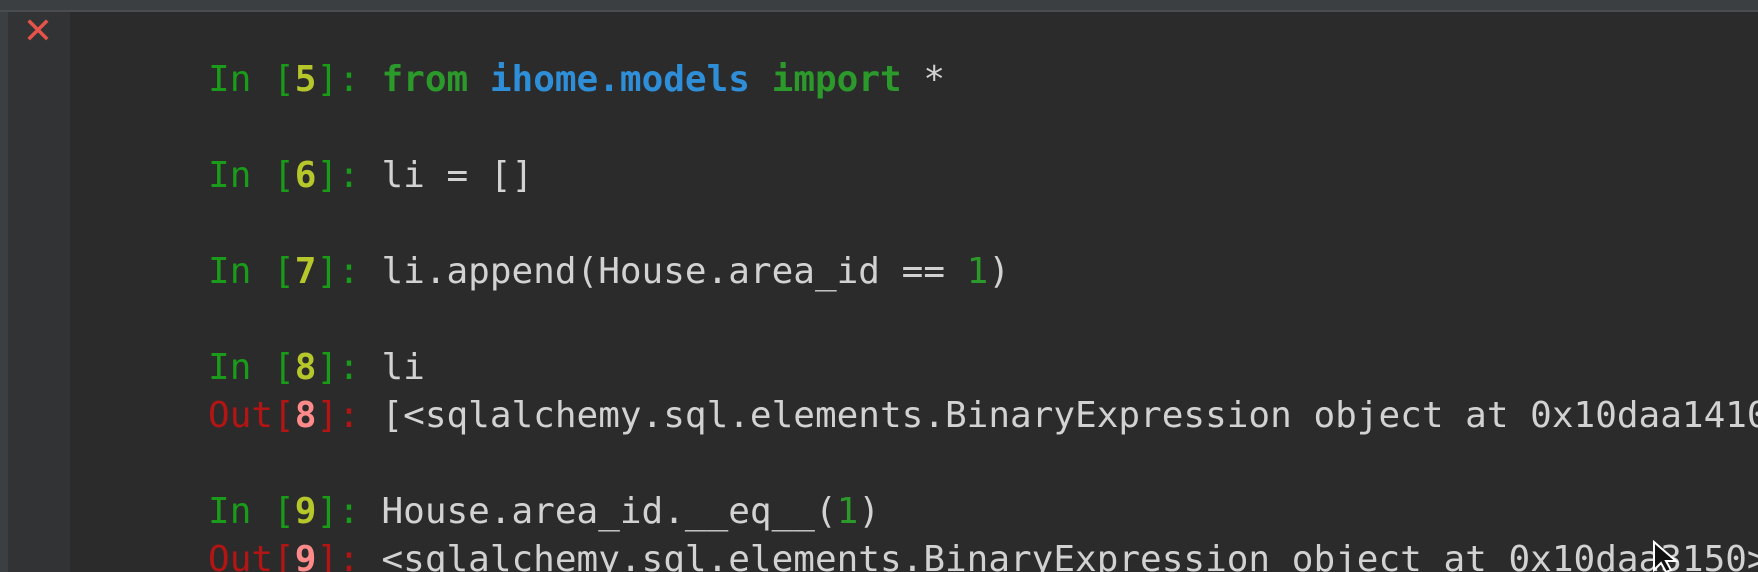 The height and width of the screenshot is (572, 1758). What do you see at coordinates (1666, 556) in the screenshot?
I see `mouse-cursor-icon` at bounding box center [1666, 556].